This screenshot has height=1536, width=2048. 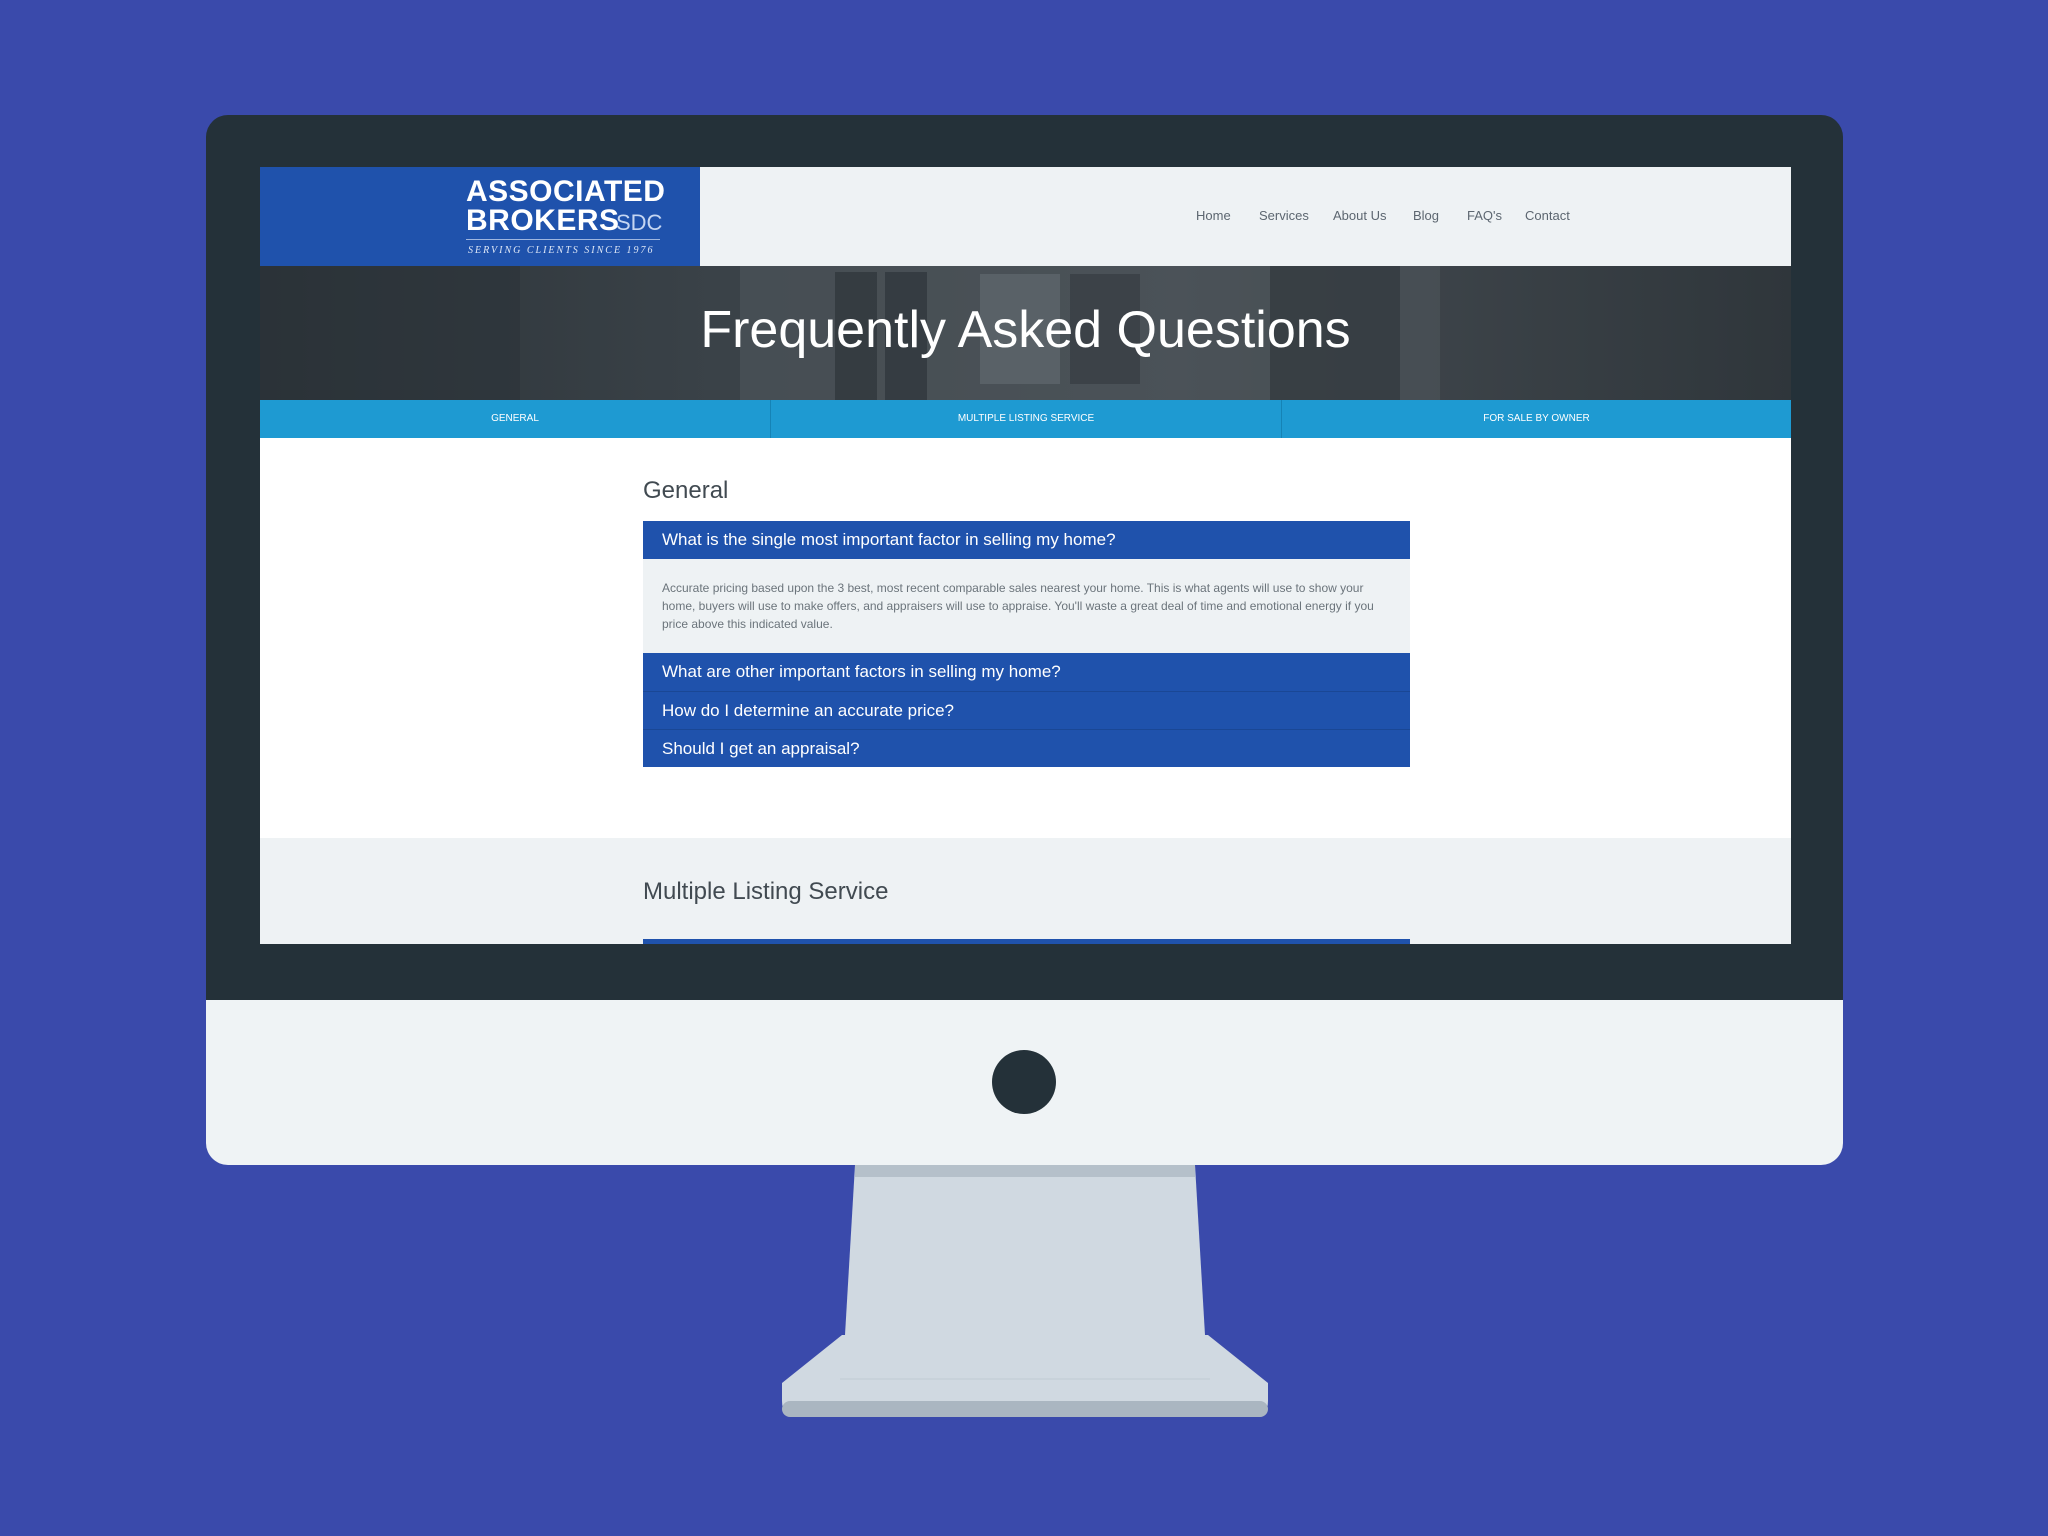 What do you see at coordinates (766, 891) in the screenshot?
I see `section-title-mls: Multiple Listing Service` at bounding box center [766, 891].